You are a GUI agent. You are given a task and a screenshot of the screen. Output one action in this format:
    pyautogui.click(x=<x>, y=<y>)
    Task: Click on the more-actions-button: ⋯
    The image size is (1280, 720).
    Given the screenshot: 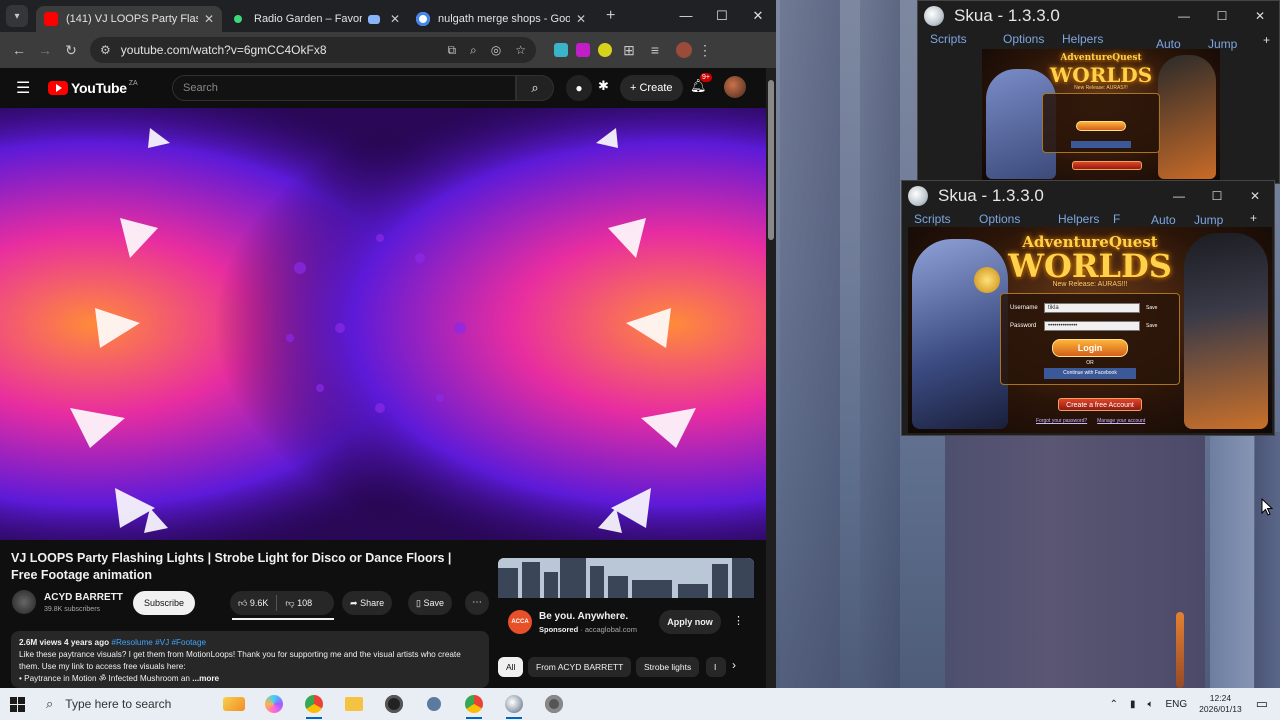 What is the action you would take?
    pyautogui.click(x=477, y=603)
    